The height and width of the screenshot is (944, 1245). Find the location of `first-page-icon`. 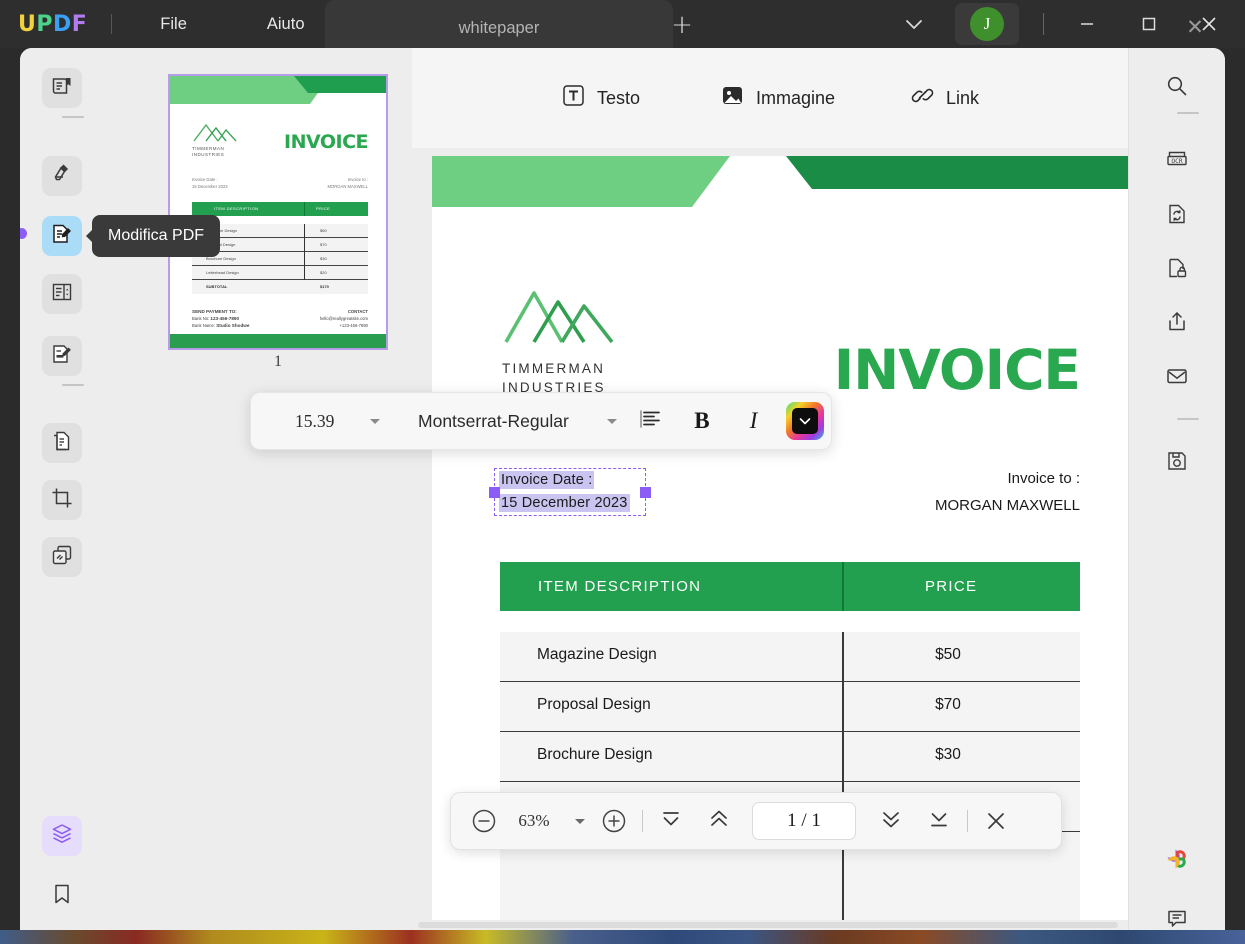

first-page-icon is located at coordinates (671, 821).